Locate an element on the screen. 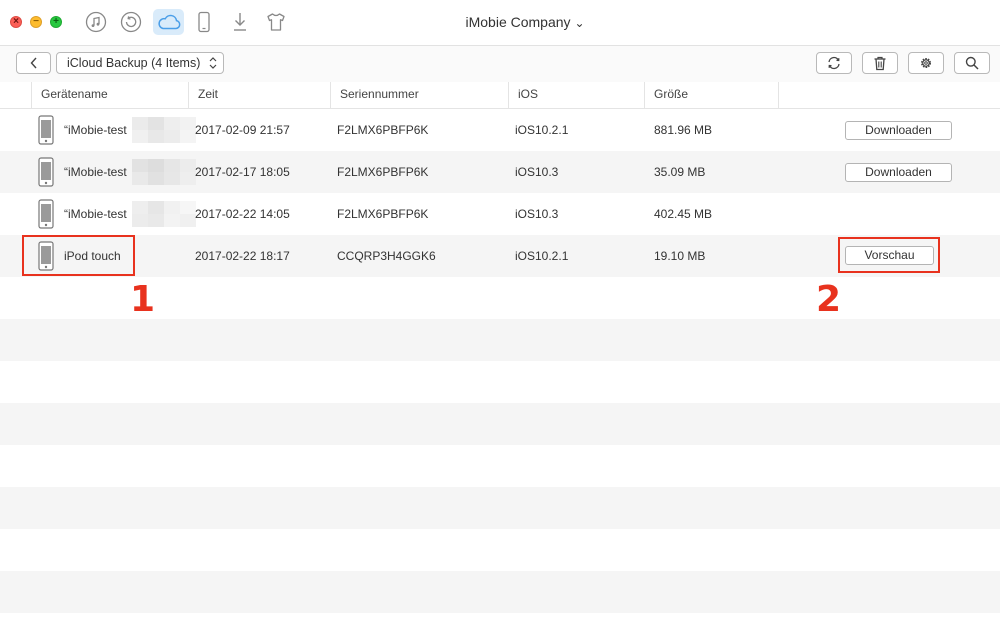 The width and height of the screenshot is (1000, 620). delete-button is located at coordinates (880, 63).